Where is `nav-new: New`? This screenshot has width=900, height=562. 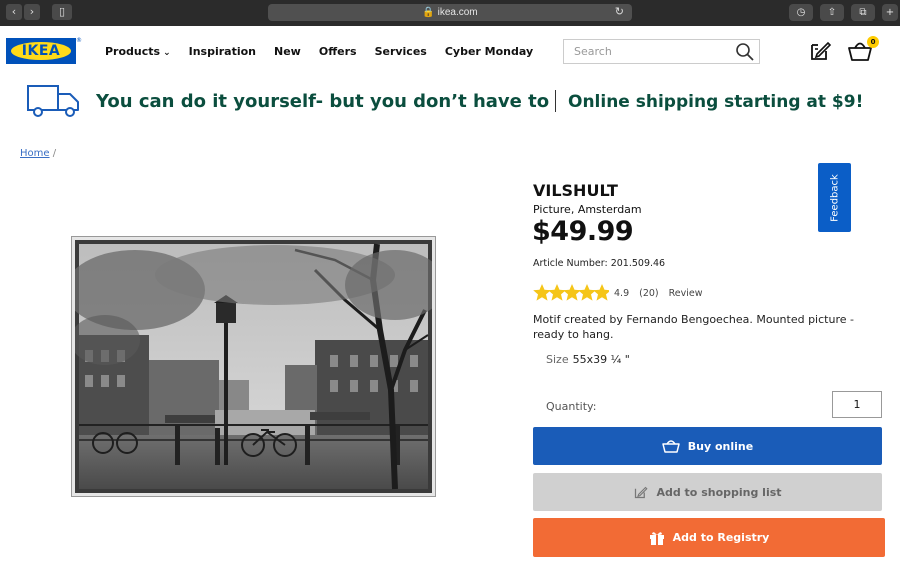 nav-new: New is located at coordinates (287, 51).